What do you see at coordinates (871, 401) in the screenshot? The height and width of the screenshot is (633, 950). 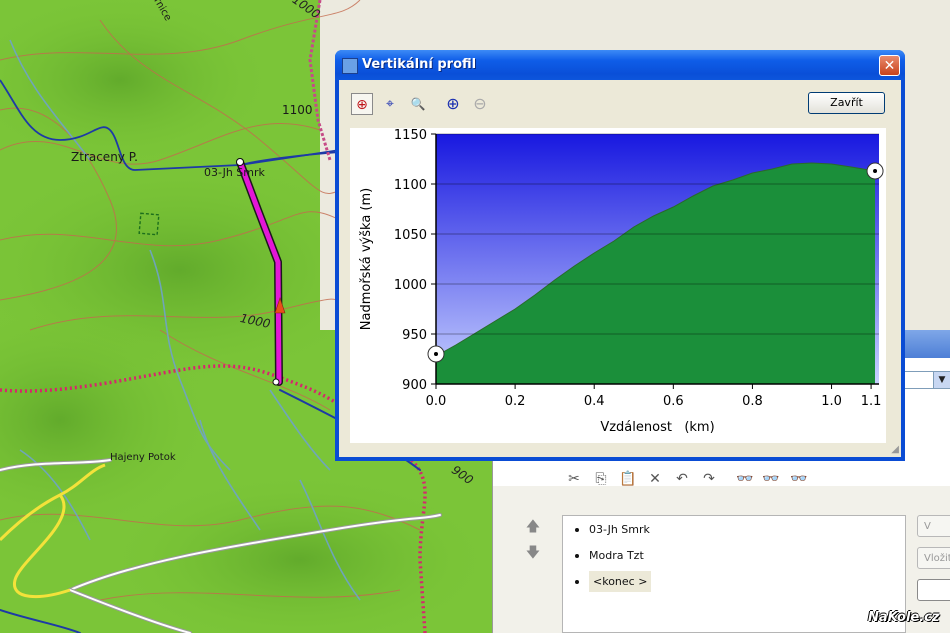 I see `x-tick-label: 1.1` at bounding box center [871, 401].